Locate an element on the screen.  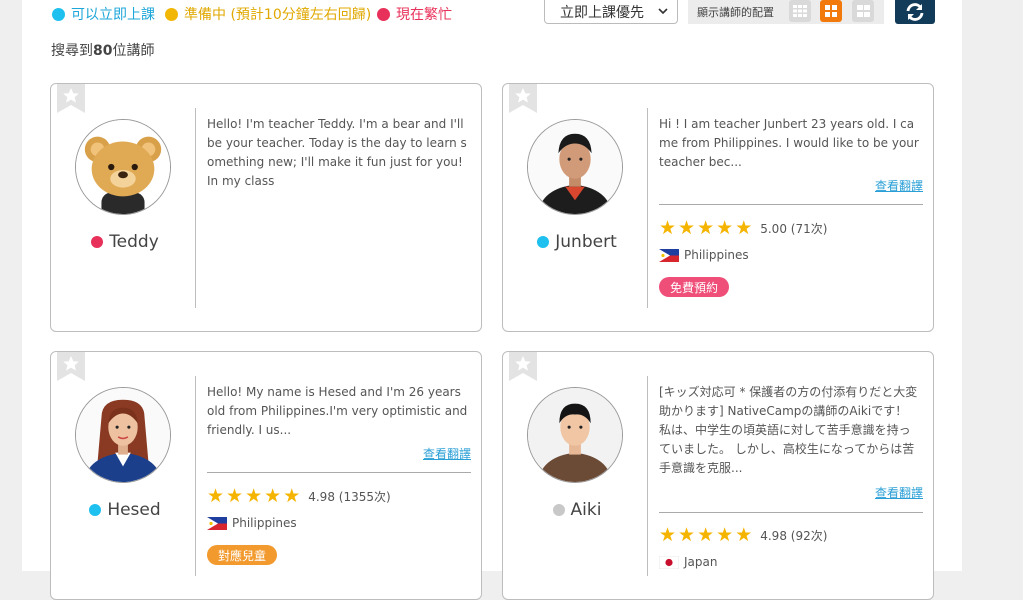
country: Japan is located at coordinates (688, 562).